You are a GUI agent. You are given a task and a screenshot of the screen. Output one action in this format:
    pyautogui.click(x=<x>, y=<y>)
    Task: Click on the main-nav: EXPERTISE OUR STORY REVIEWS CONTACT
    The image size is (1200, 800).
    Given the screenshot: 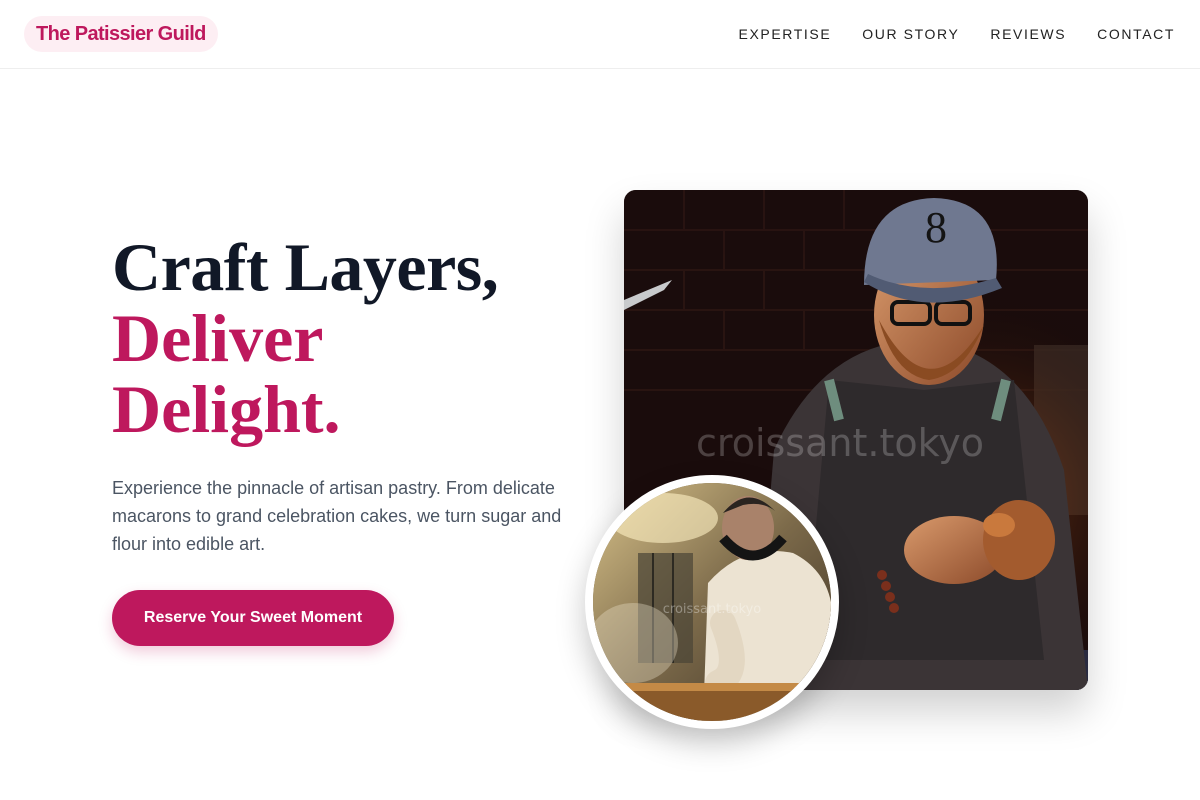 What is the action you would take?
    pyautogui.click(x=941, y=34)
    